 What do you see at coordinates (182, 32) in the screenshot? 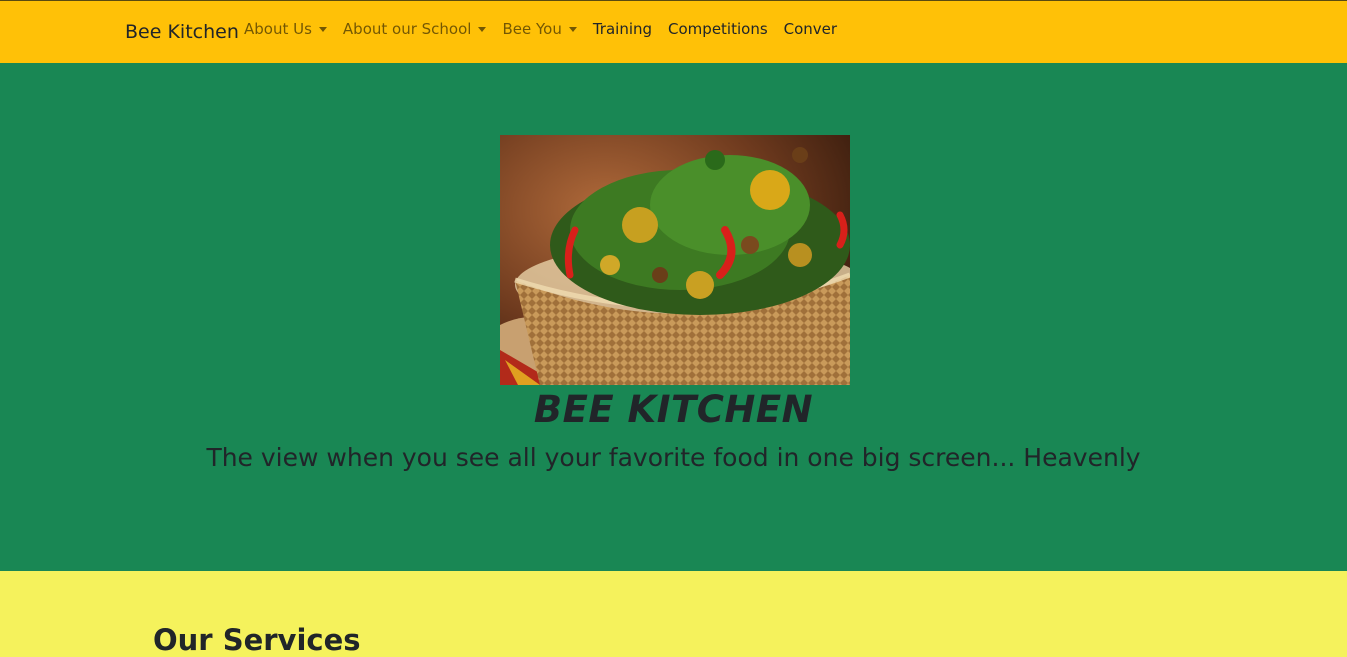
I see `brand-link: Bee Kitchen` at bounding box center [182, 32].